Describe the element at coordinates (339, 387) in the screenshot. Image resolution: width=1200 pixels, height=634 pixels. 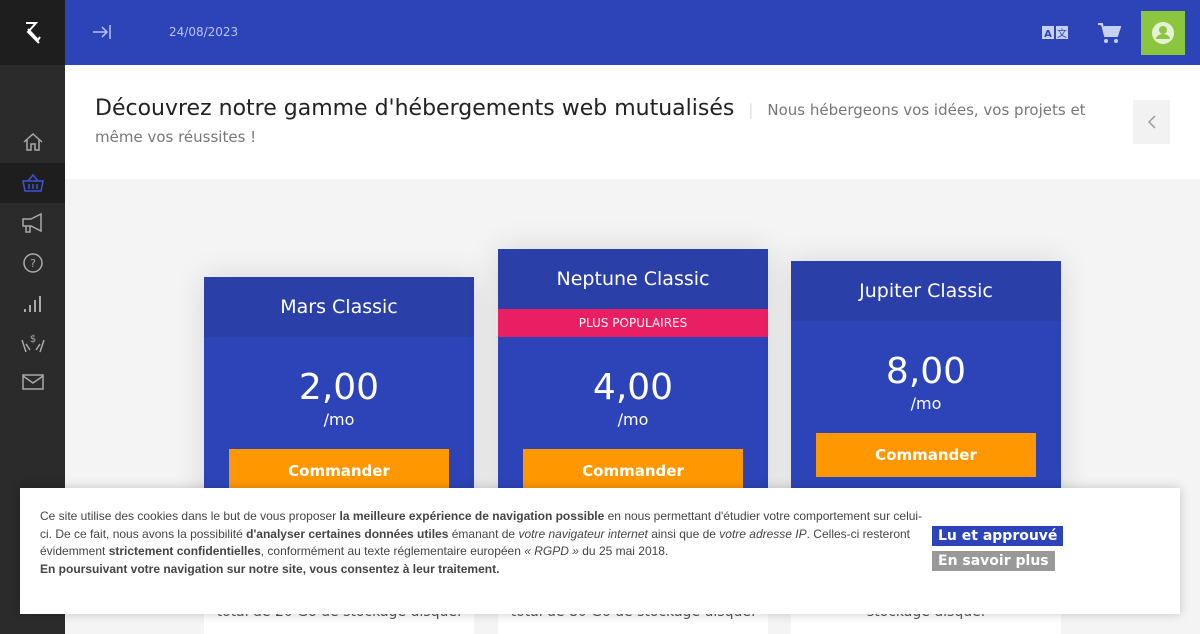
I see `plan-price: 2,00` at that location.